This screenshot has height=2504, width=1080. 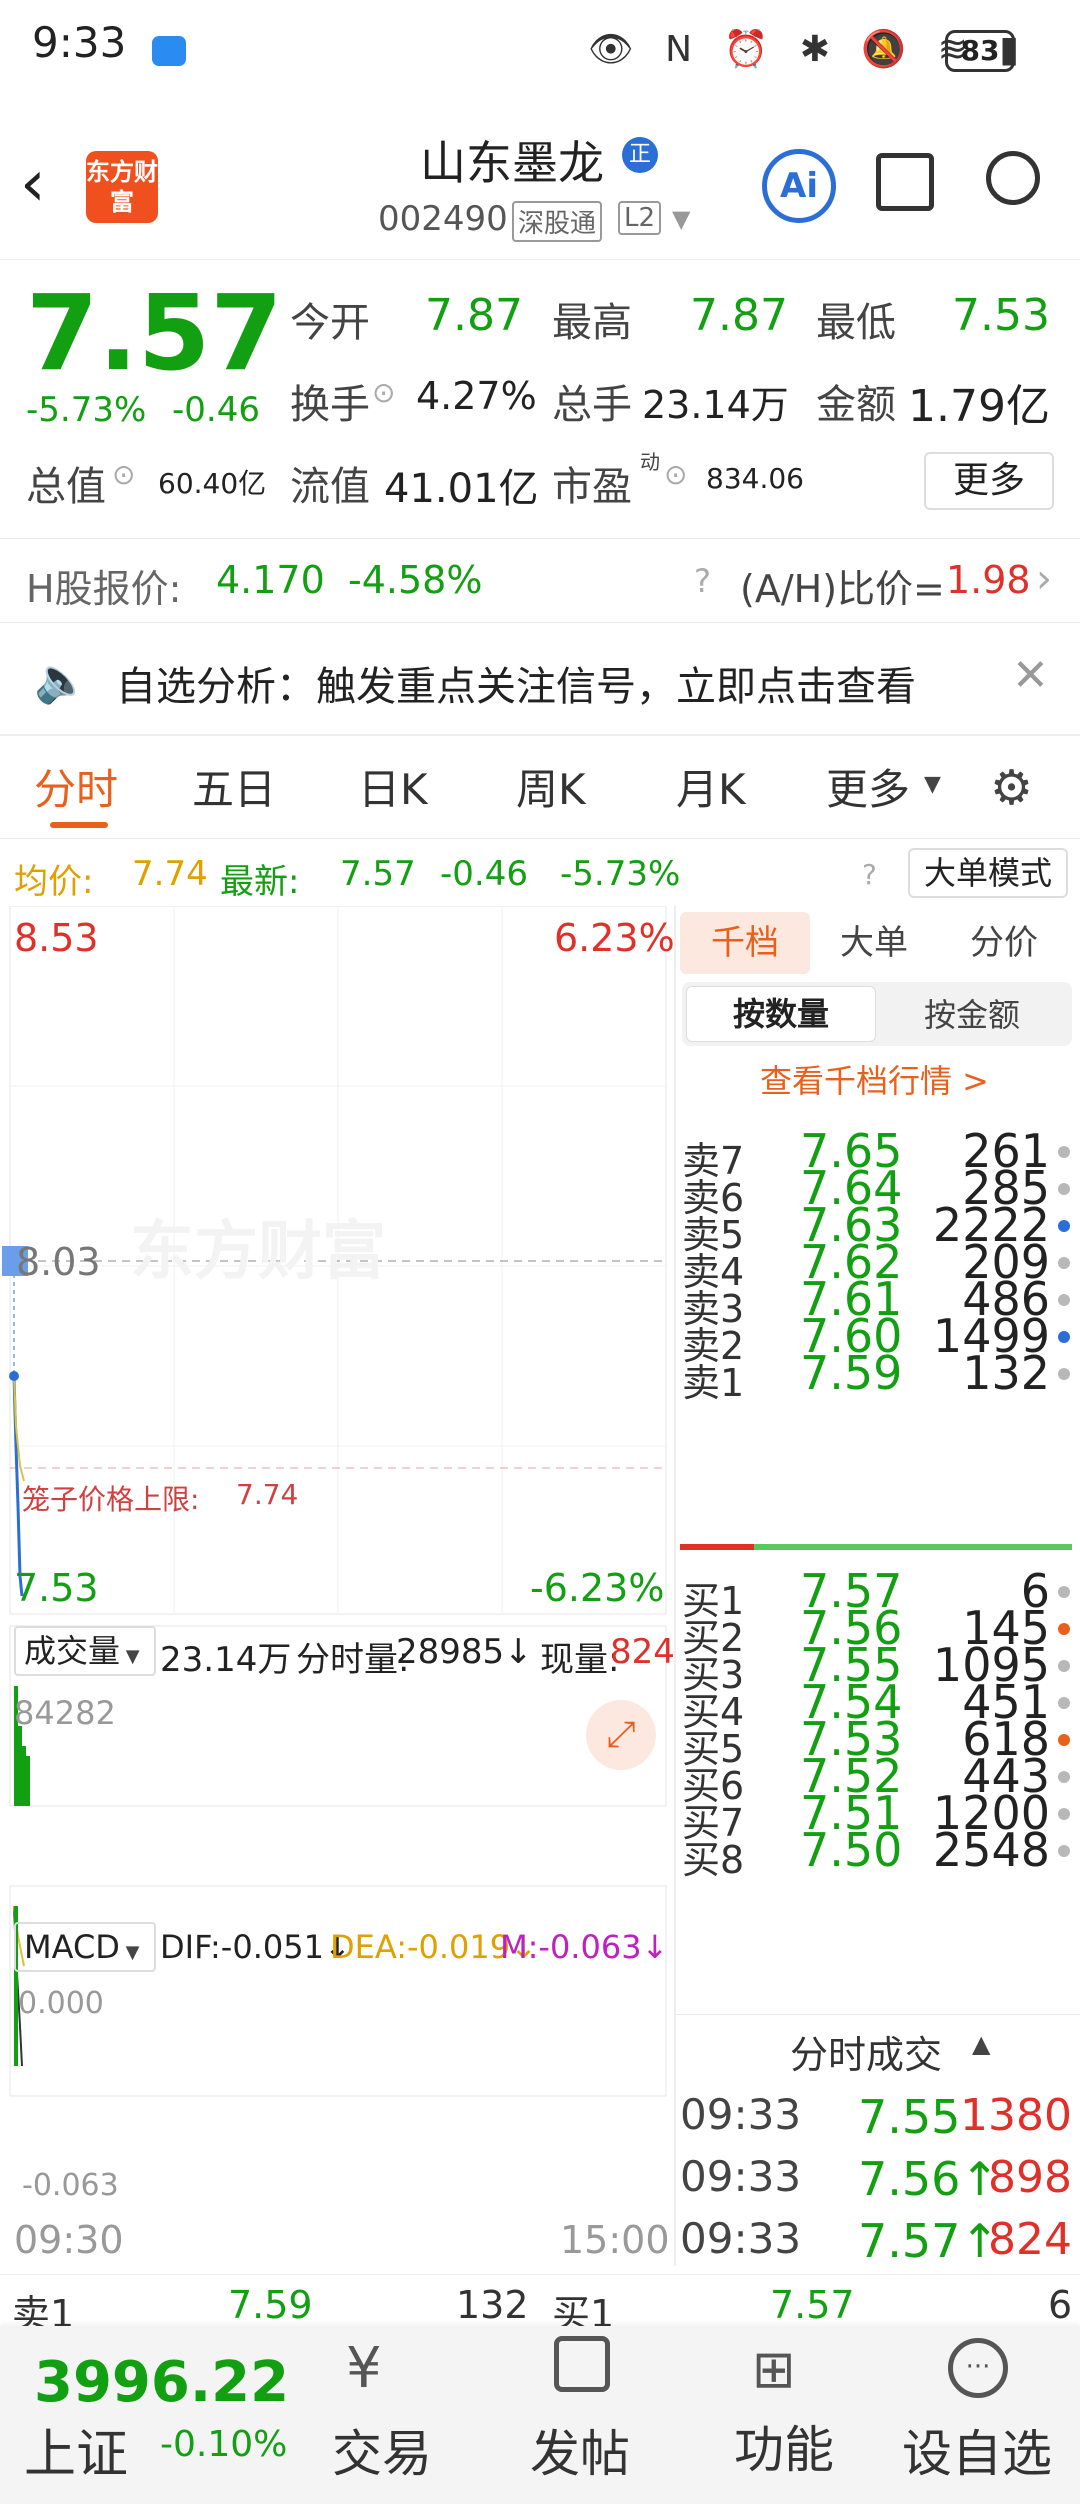 What do you see at coordinates (1011, 788) in the screenshot?
I see `gear-icon: ⚙` at bounding box center [1011, 788].